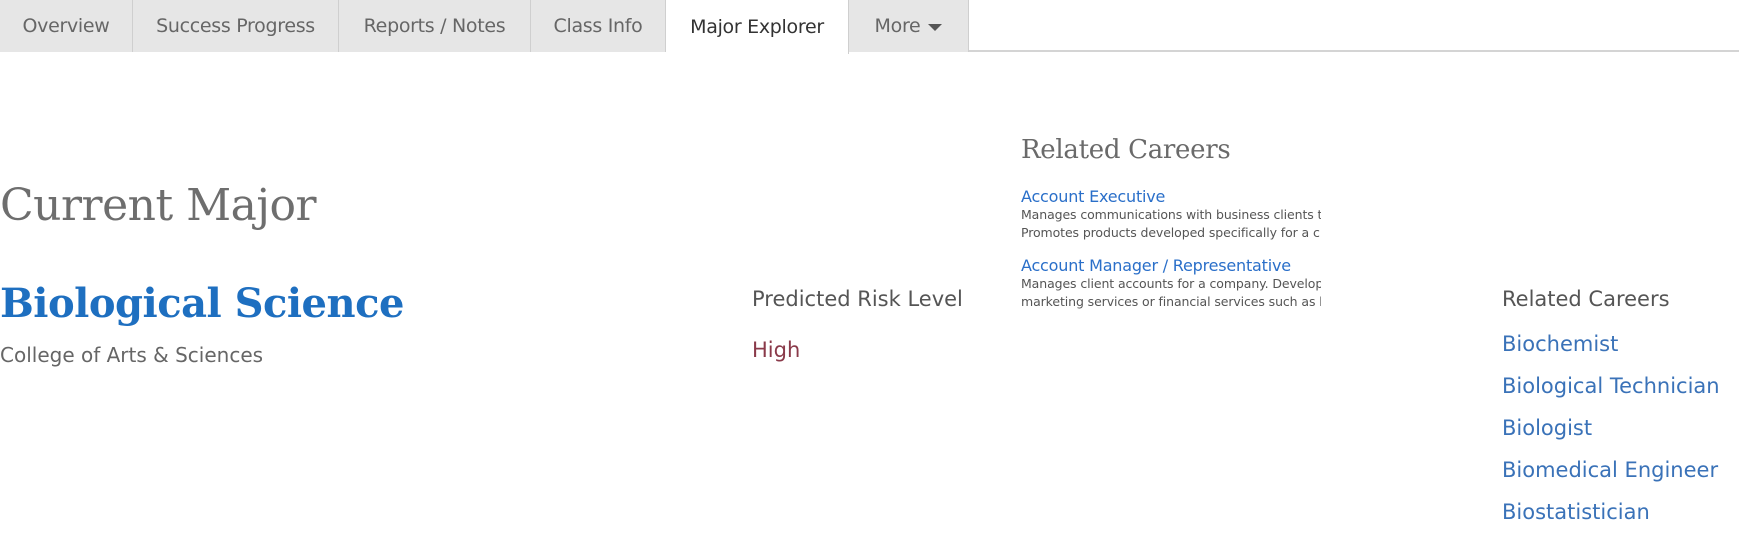 The width and height of the screenshot is (1739, 540). I want to click on tab-label: Overview, so click(66, 26).